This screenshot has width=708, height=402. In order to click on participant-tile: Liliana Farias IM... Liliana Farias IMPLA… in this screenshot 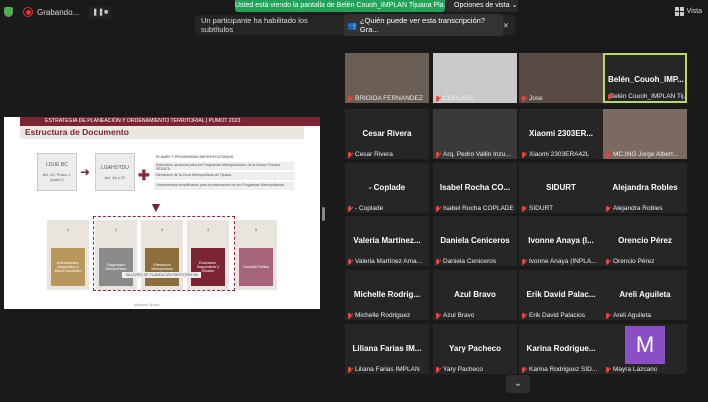, I will do `click(387, 349)`.